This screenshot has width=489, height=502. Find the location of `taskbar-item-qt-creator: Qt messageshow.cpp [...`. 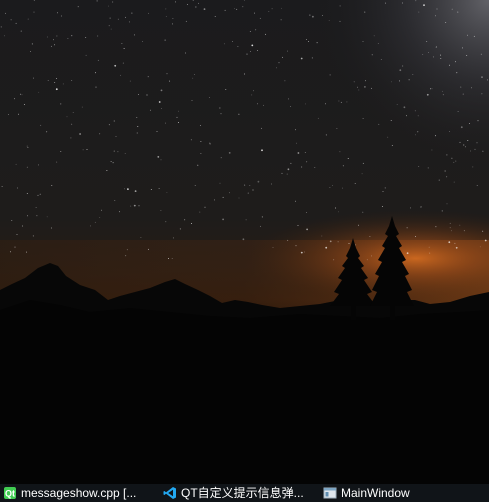

taskbar-item-qt-creator: Qt messageshow.cpp [... is located at coordinates (80, 493).